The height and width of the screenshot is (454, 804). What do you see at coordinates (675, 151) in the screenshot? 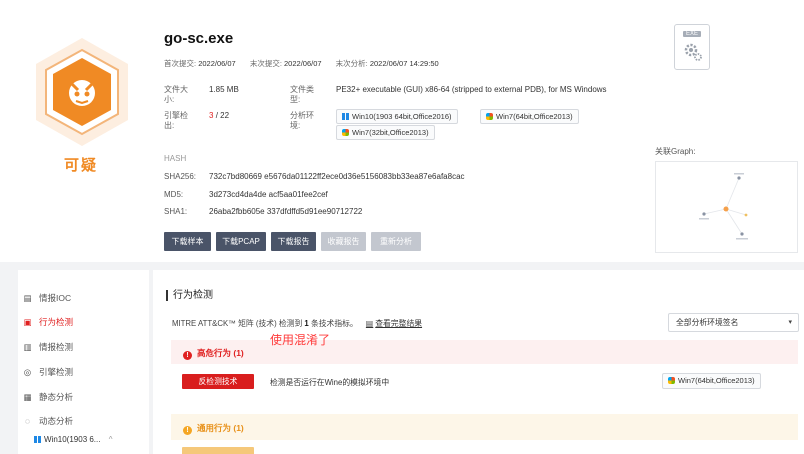
I see `graph-label: 关联Graph:` at bounding box center [675, 151].